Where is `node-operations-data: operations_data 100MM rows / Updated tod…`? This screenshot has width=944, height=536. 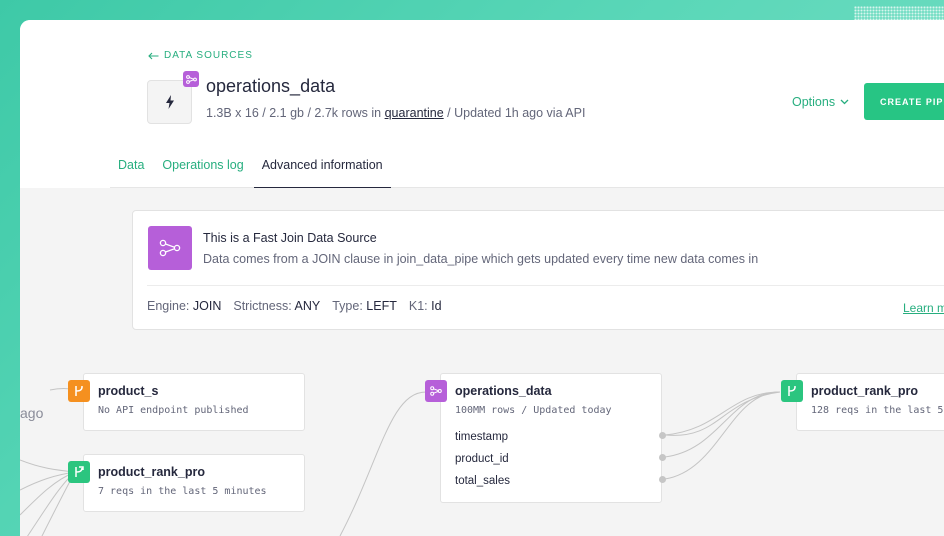 node-operations-data: operations_data 100MM rows / Updated tod… is located at coordinates (545, 438).